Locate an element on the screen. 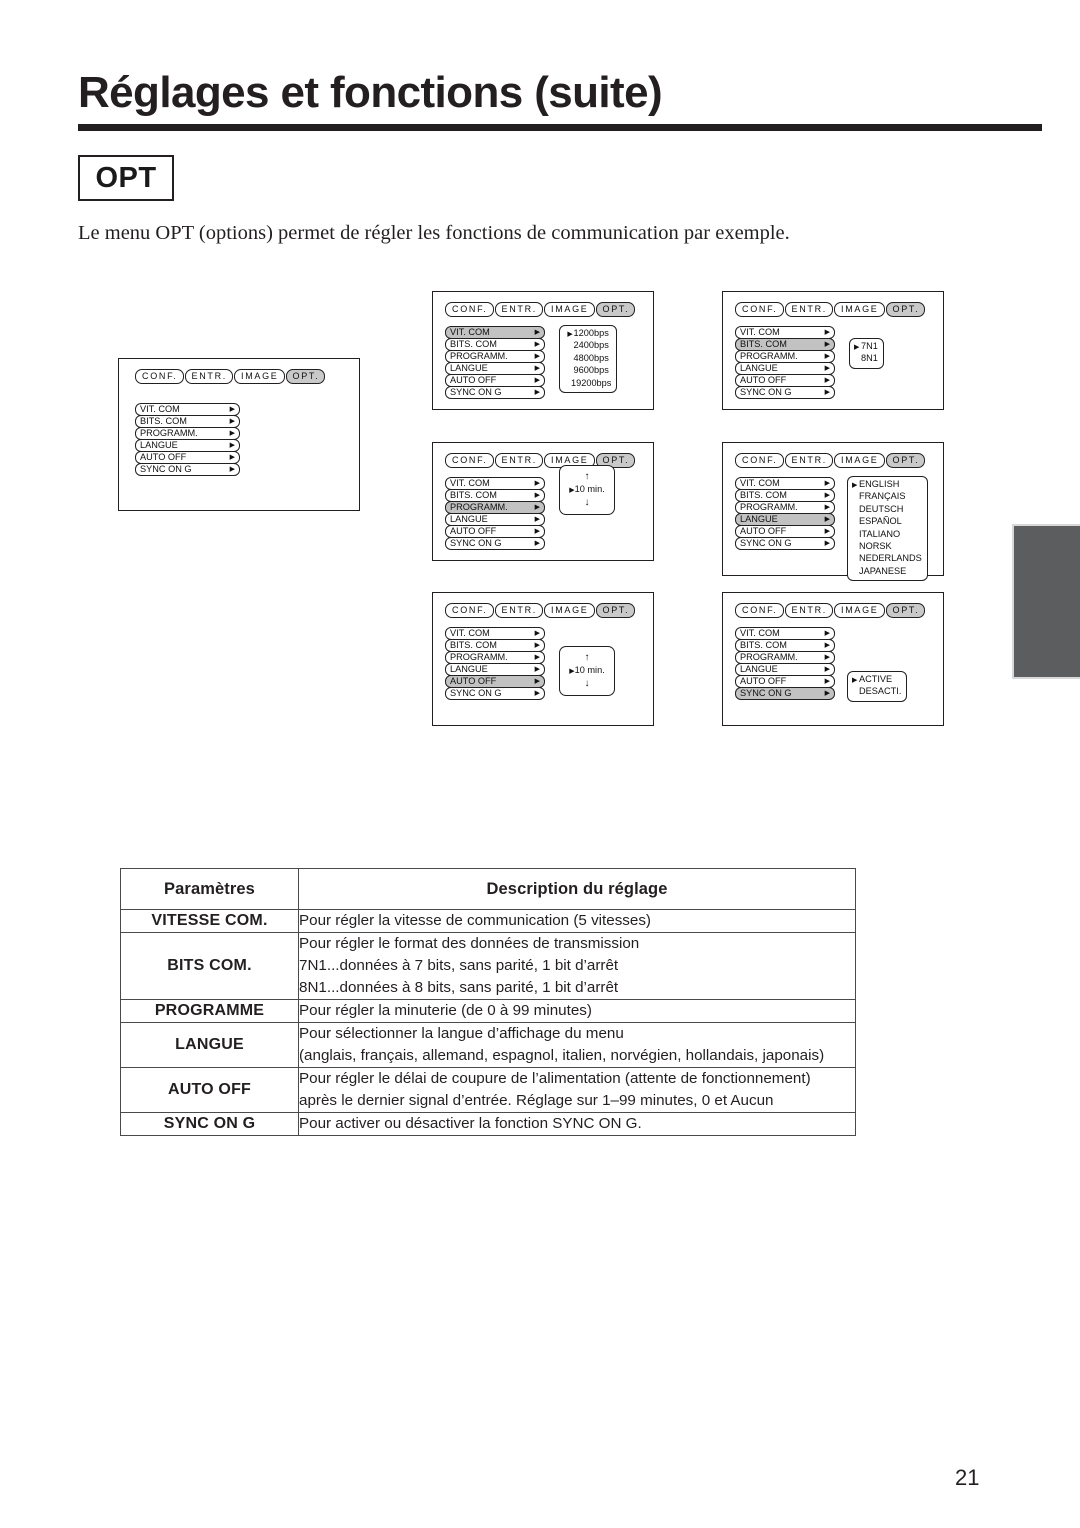 This screenshot has height=1528, width=1080. osd-option-item: ▶9600bps is located at coordinates (587, 371).